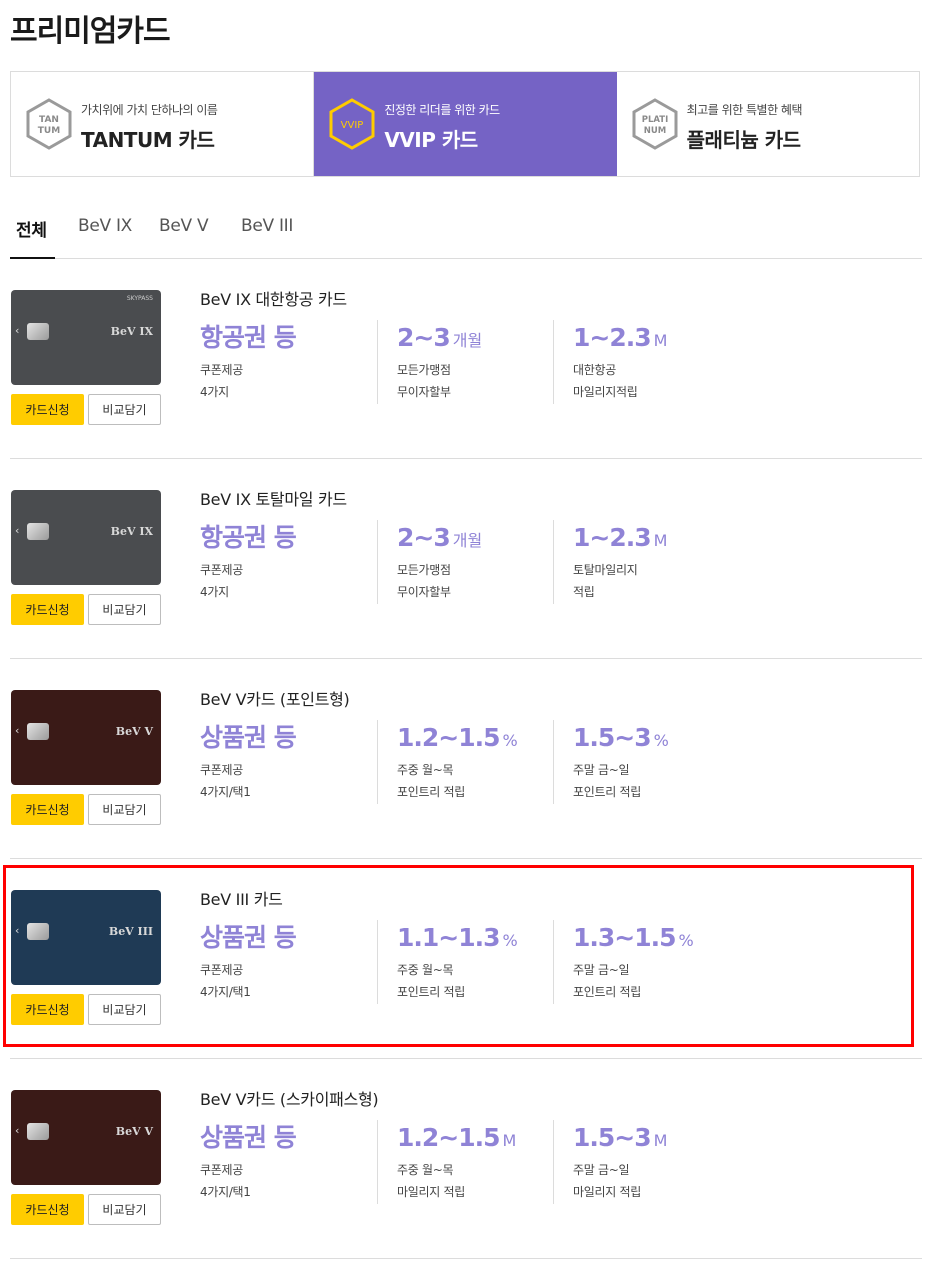 This screenshot has width=931, height=1265. What do you see at coordinates (620, 337) in the screenshot?
I see `benefit-value: 1~2.3 M` at bounding box center [620, 337].